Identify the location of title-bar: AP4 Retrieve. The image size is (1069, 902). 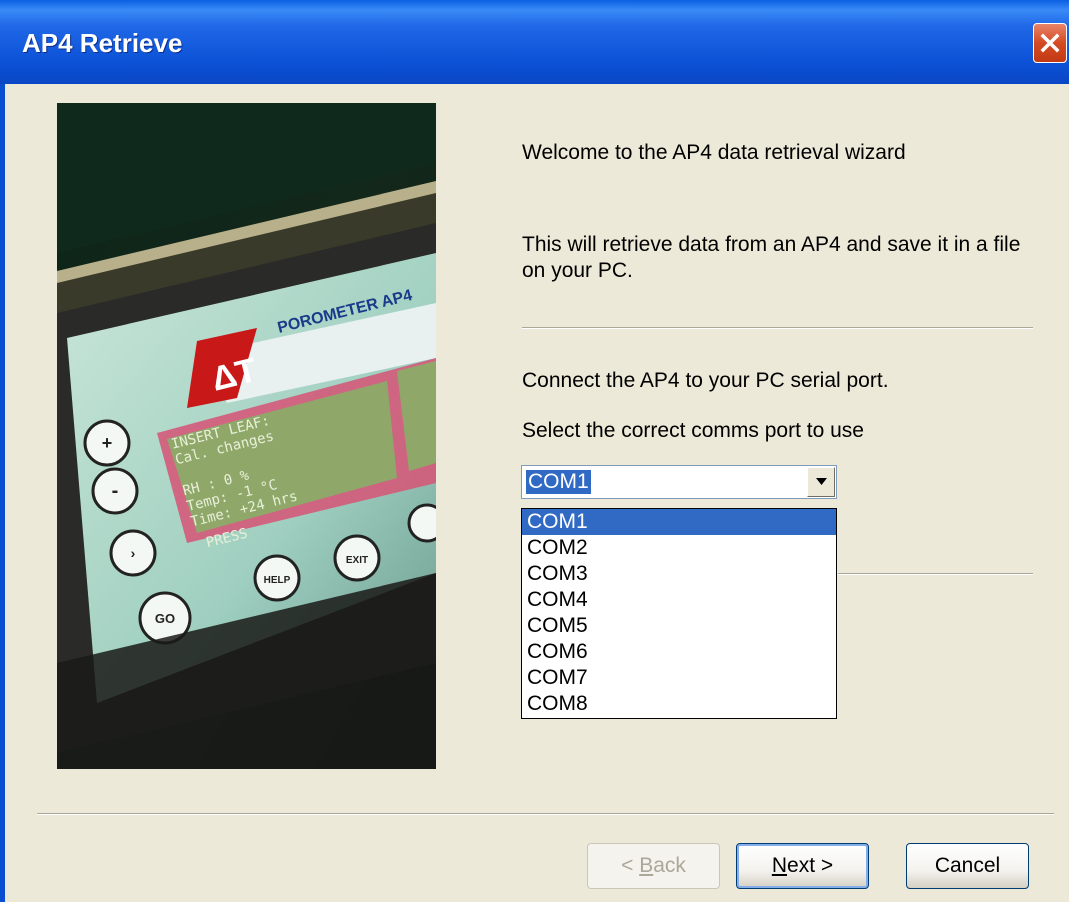
(534, 42).